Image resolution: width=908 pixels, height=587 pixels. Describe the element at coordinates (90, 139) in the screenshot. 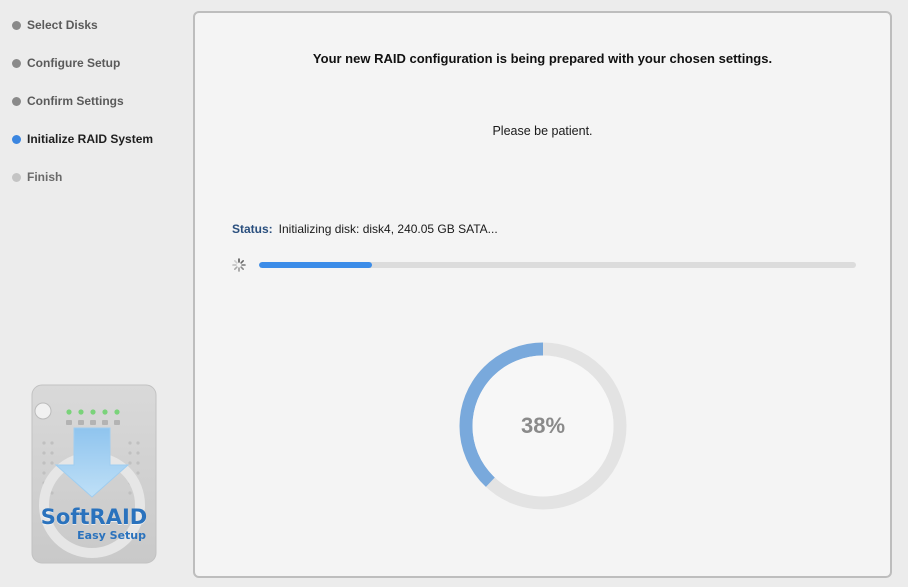

I see `step-label: Initialize RAID System` at that location.